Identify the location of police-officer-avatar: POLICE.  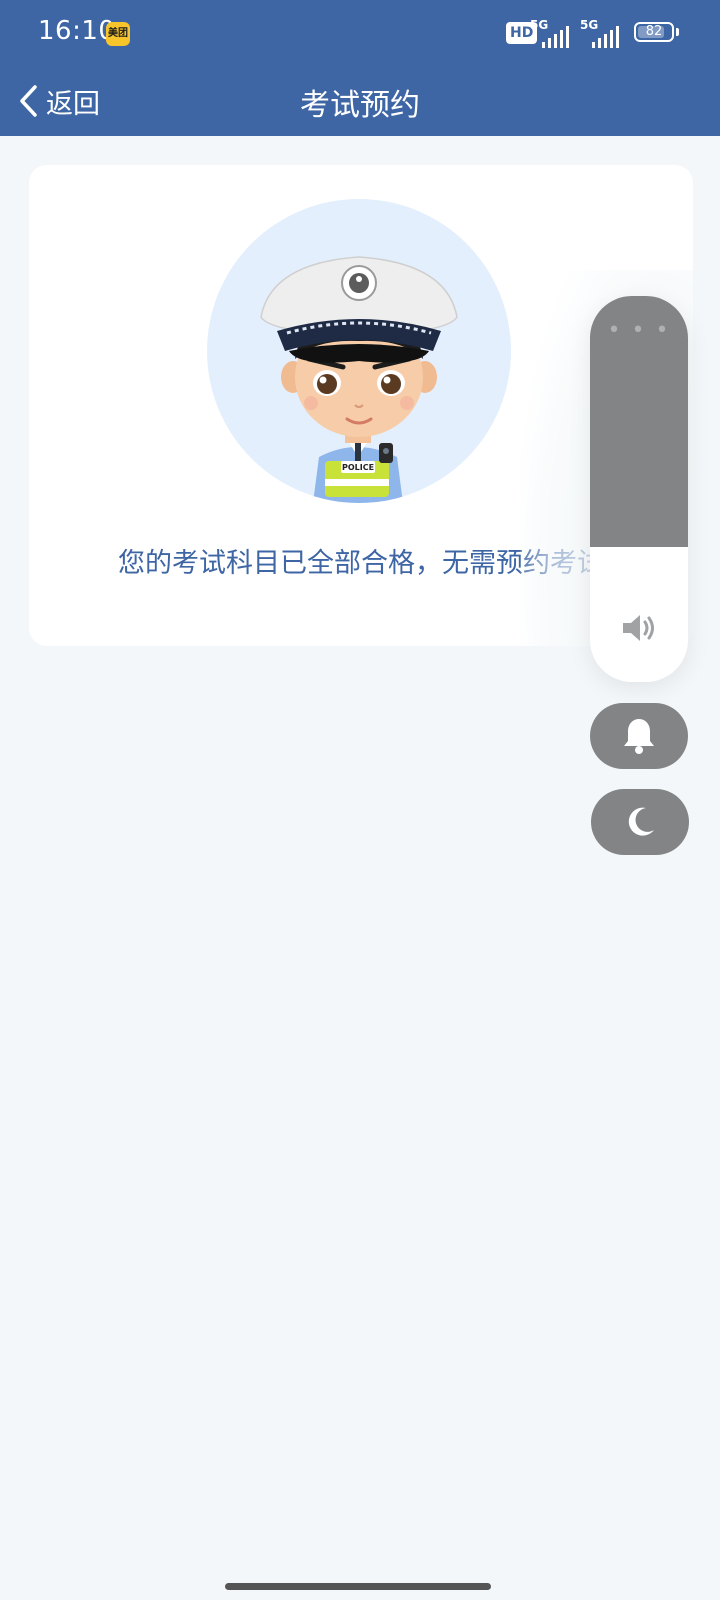
(359, 379).